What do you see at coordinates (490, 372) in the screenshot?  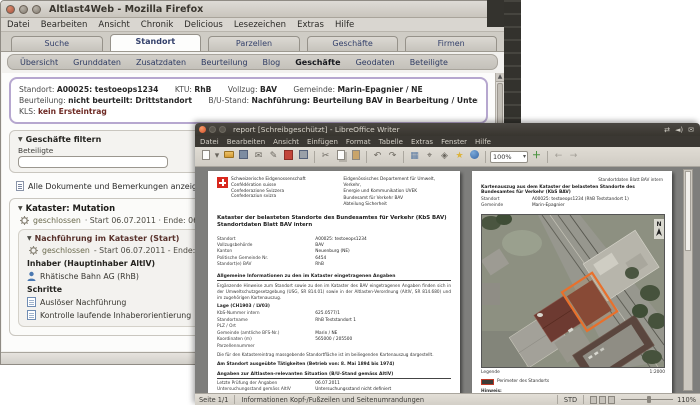 I see `legend-label: Legende` at bounding box center [490, 372].